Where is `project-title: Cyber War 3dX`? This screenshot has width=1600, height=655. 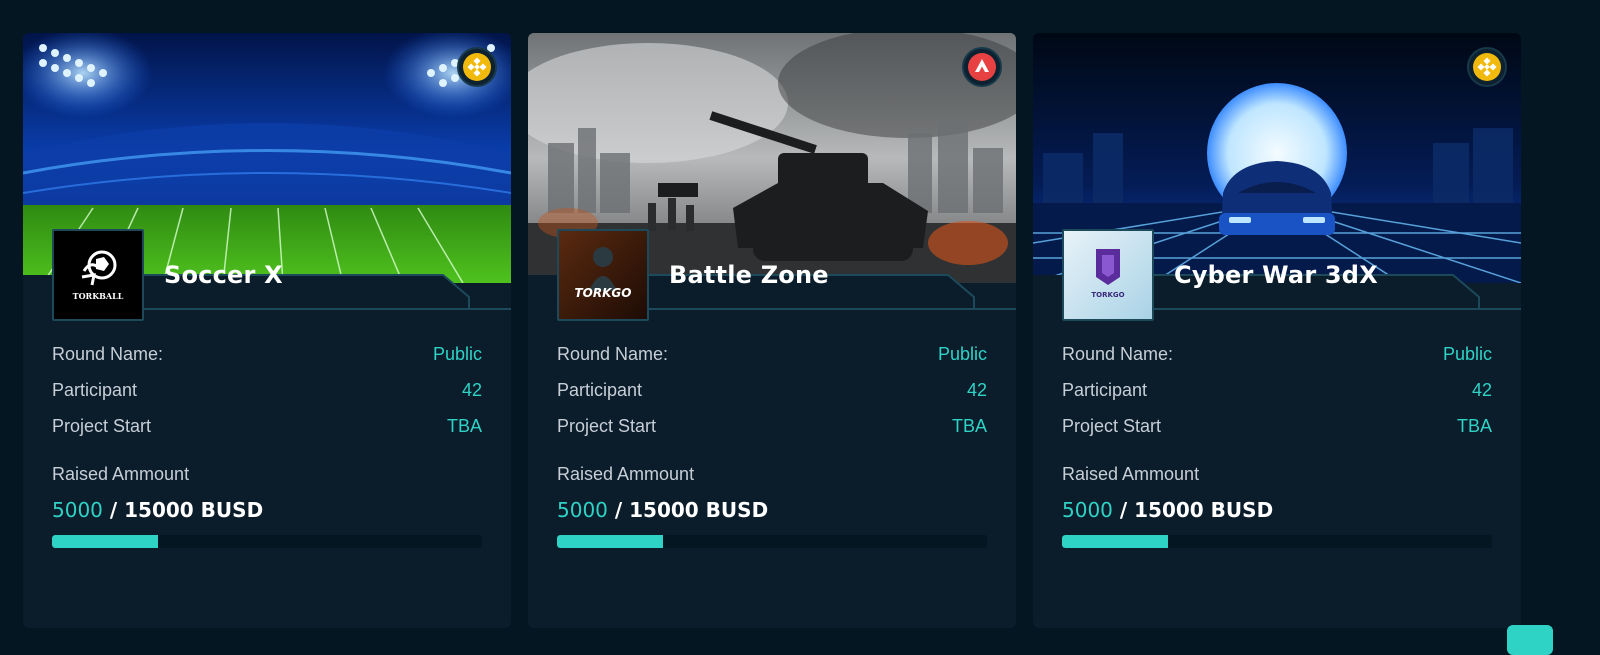 project-title: Cyber War 3dX is located at coordinates (1276, 275).